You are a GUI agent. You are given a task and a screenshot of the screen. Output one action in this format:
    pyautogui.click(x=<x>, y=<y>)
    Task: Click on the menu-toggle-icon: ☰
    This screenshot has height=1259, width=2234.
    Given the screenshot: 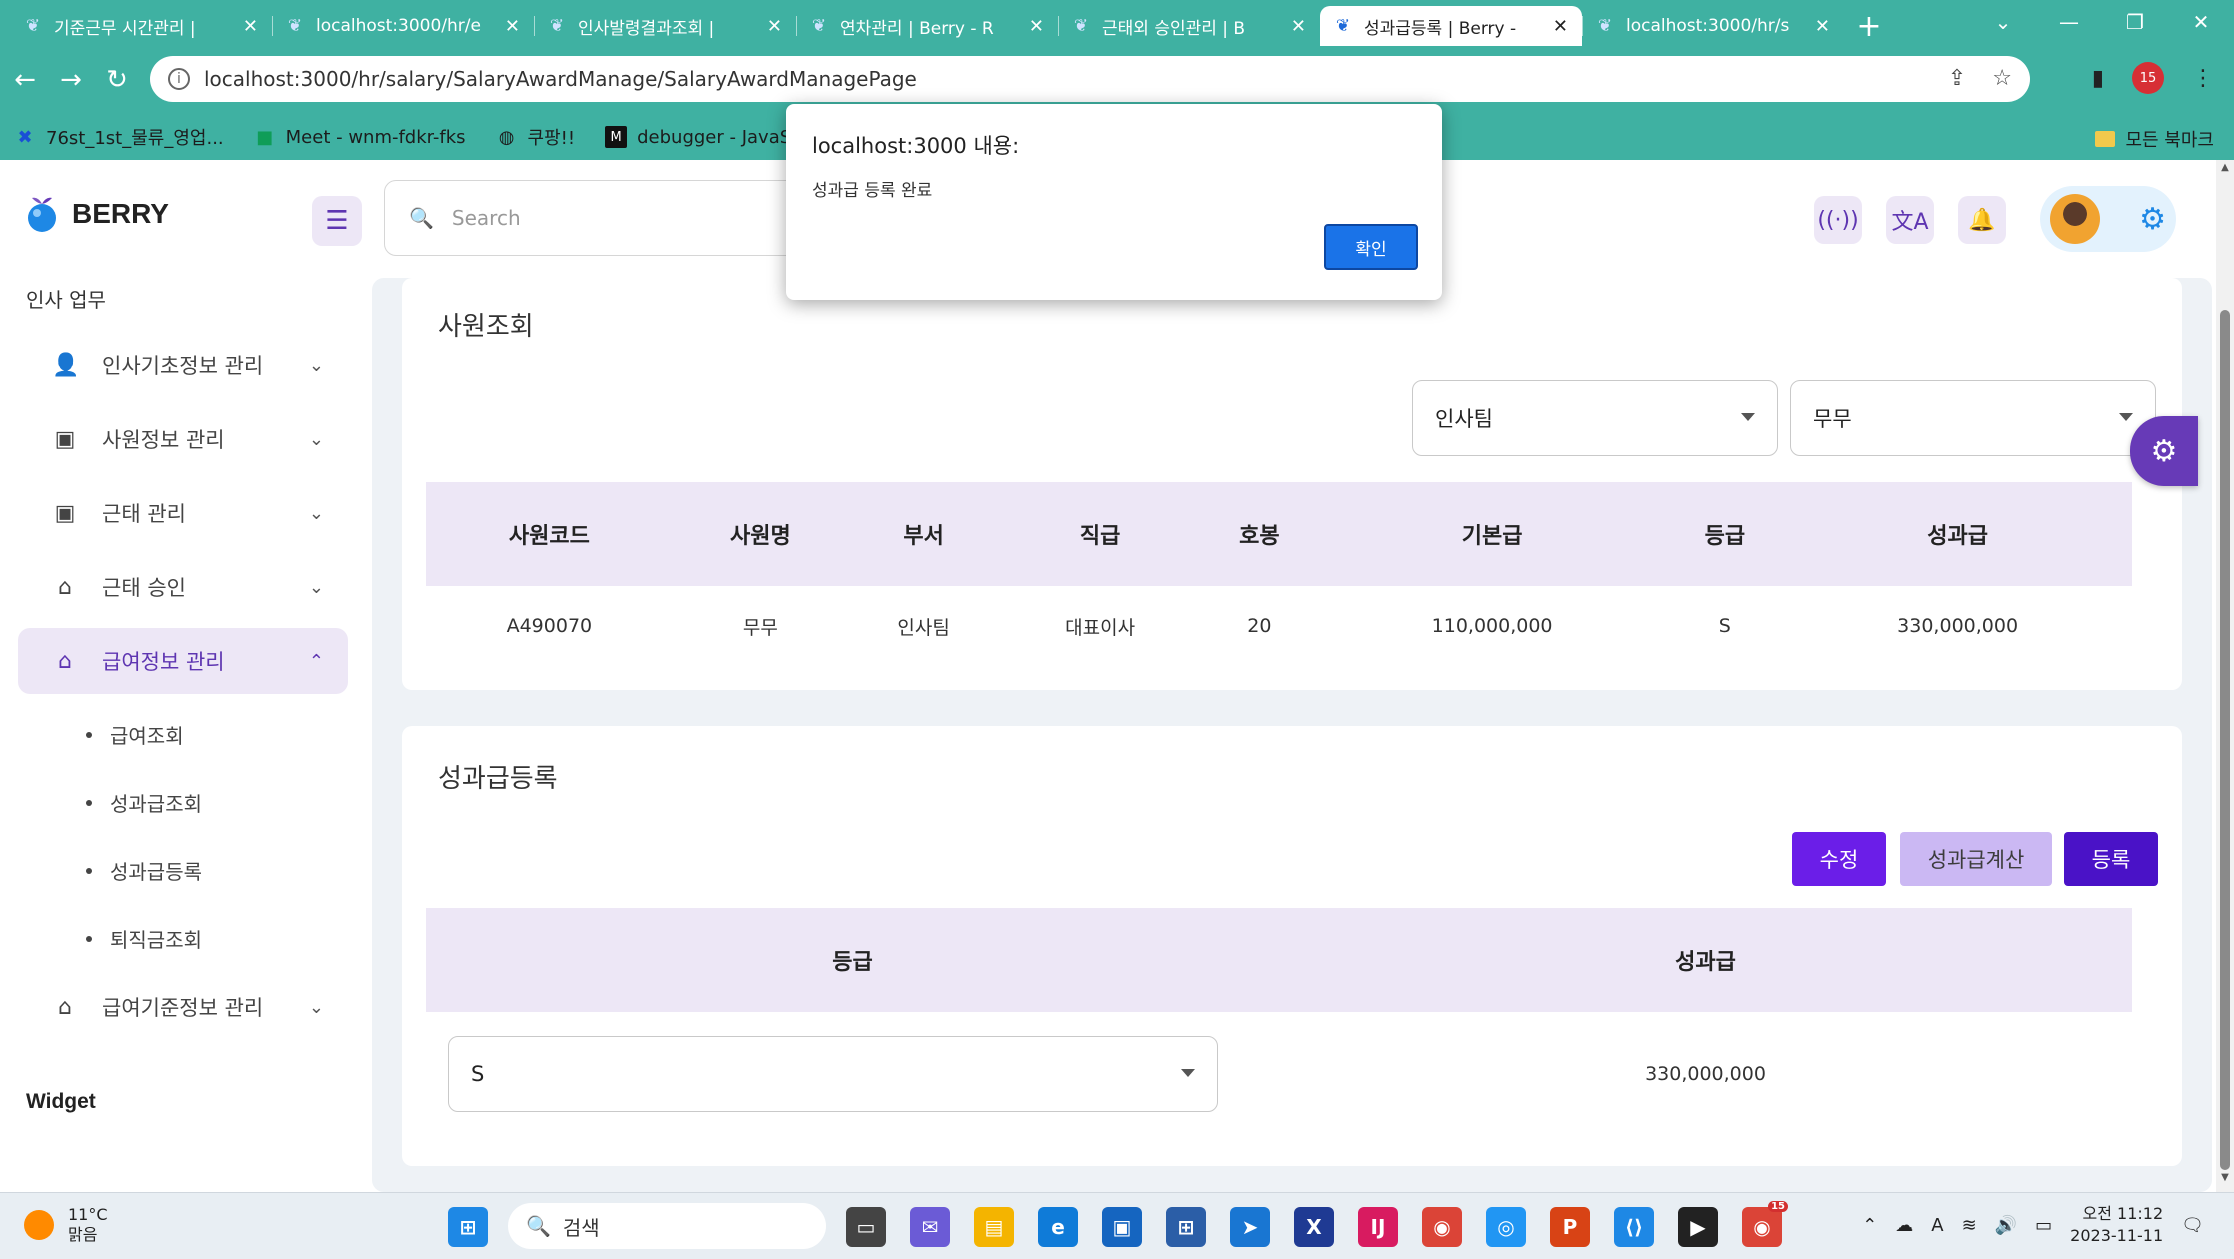 What is the action you would take?
    pyautogui.click(x=337, y=221)
    